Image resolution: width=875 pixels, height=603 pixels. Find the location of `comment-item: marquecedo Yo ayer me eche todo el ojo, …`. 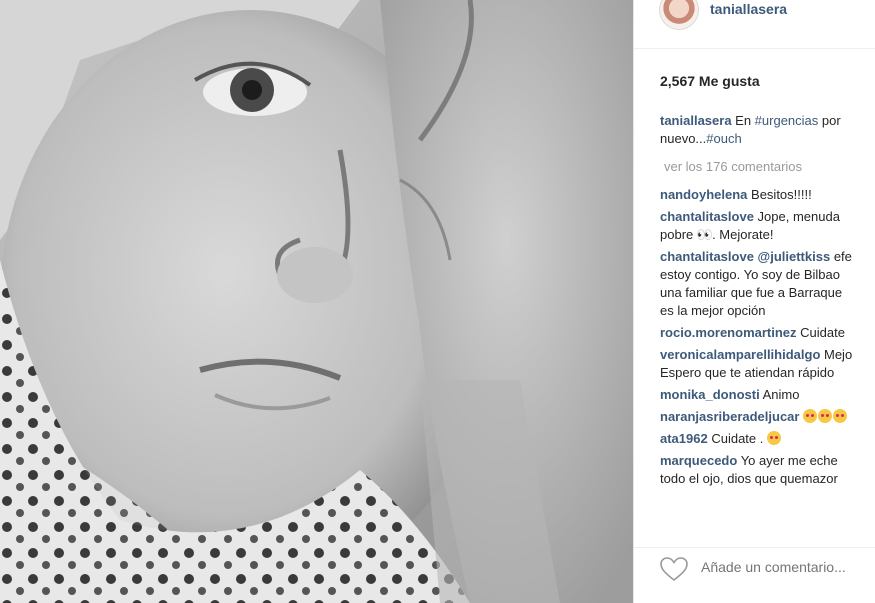

comment-item: marquecedo Yo ayer me eche todo el ojo, … is located at coordinates (767, 470).